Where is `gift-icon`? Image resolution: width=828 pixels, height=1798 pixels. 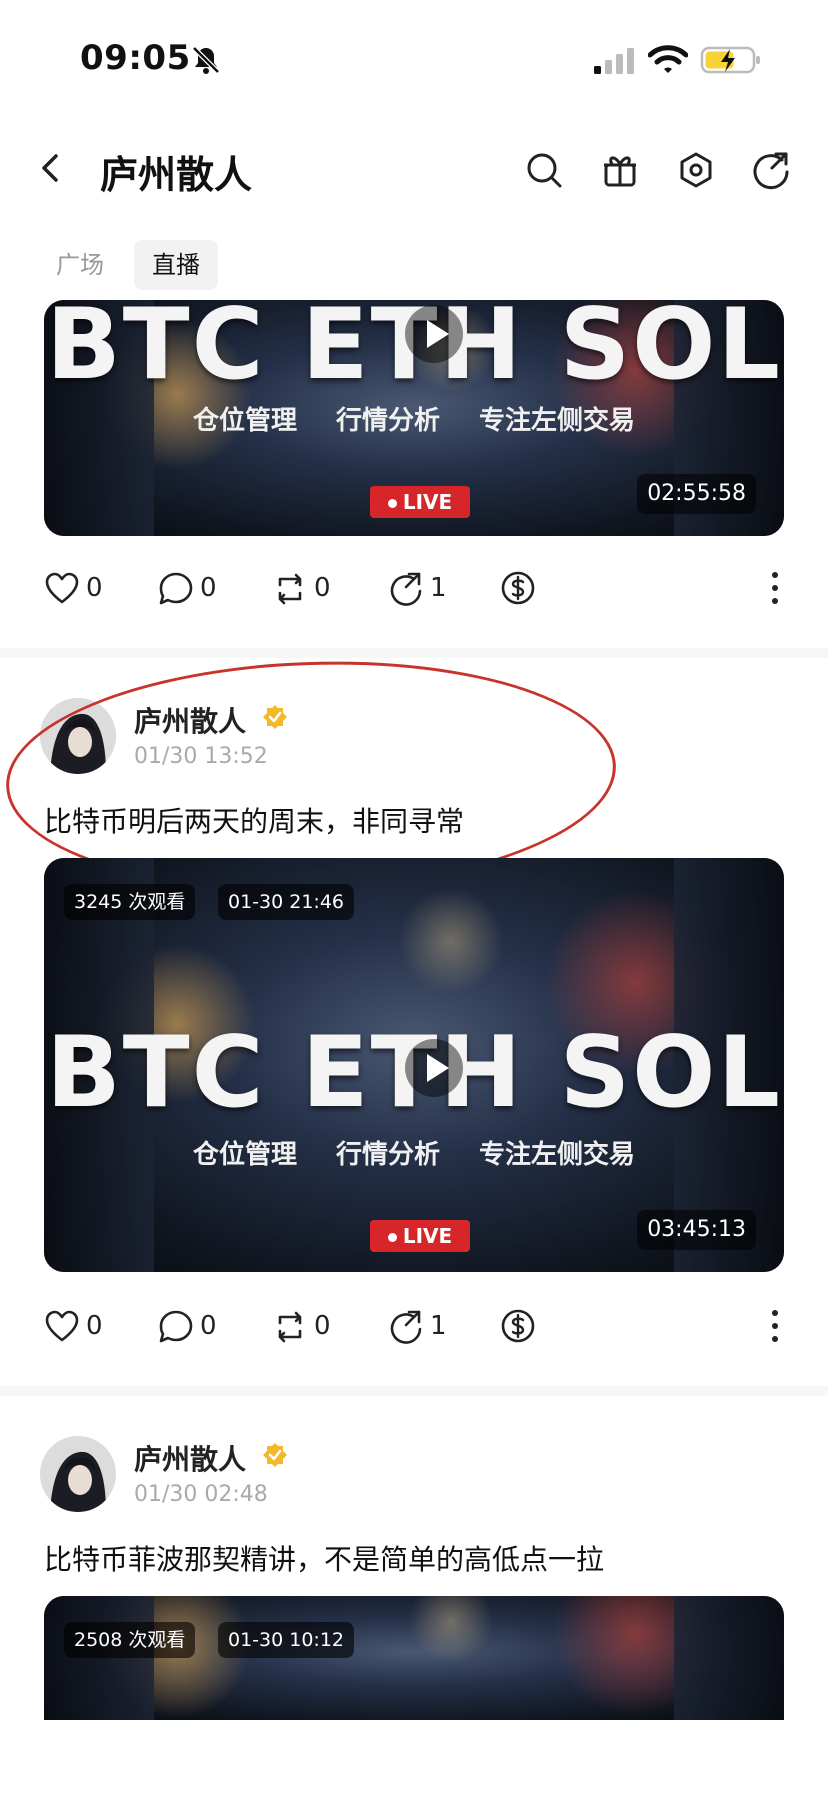 gift-icon is located at coordinates (620, 170).